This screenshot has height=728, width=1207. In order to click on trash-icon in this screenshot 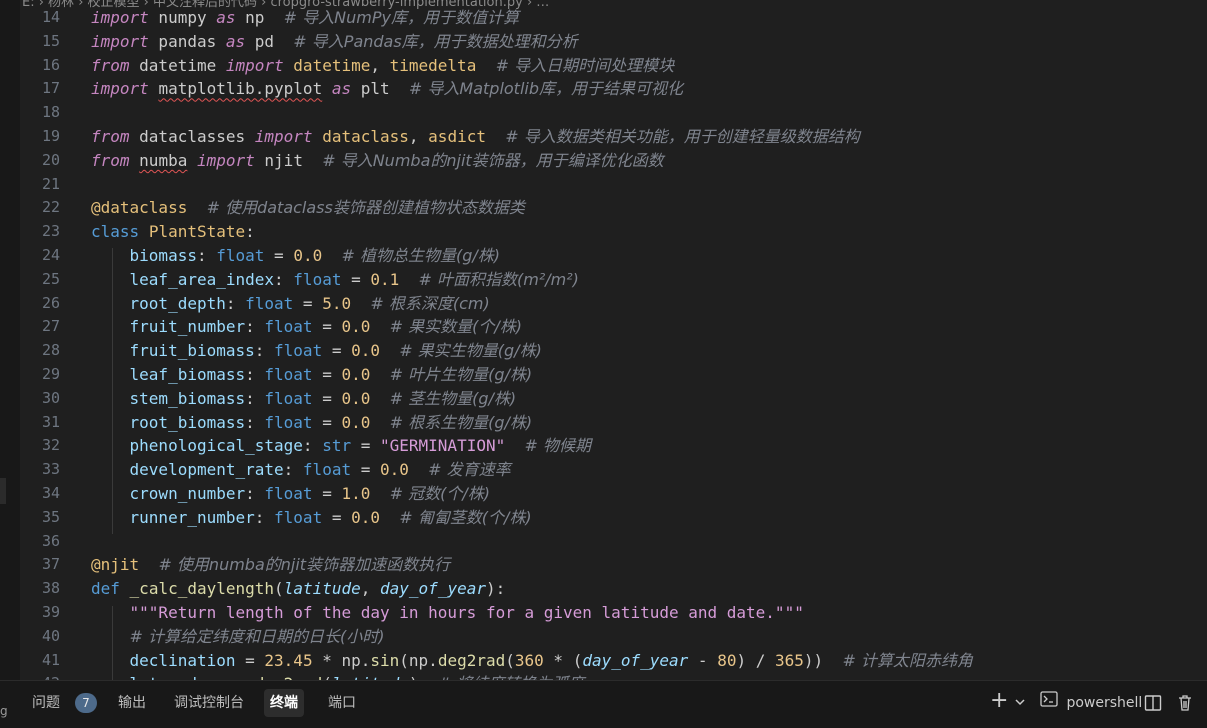, I will do `click(1185, 703)`.